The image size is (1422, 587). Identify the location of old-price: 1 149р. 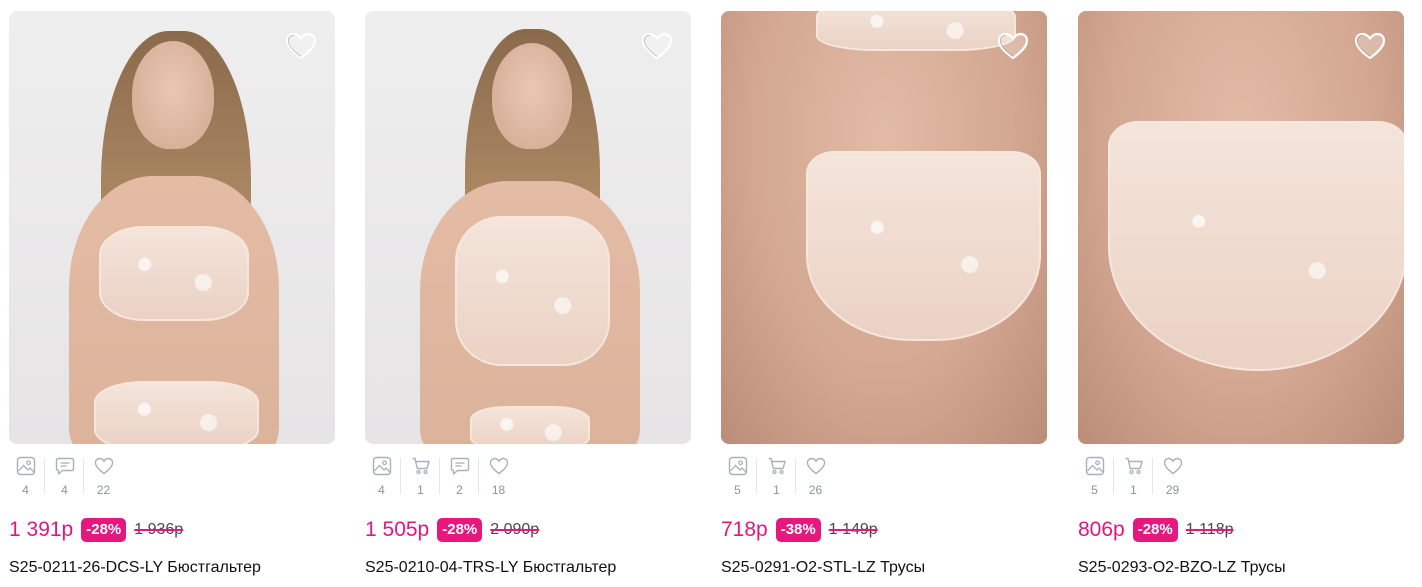
(853, 529).